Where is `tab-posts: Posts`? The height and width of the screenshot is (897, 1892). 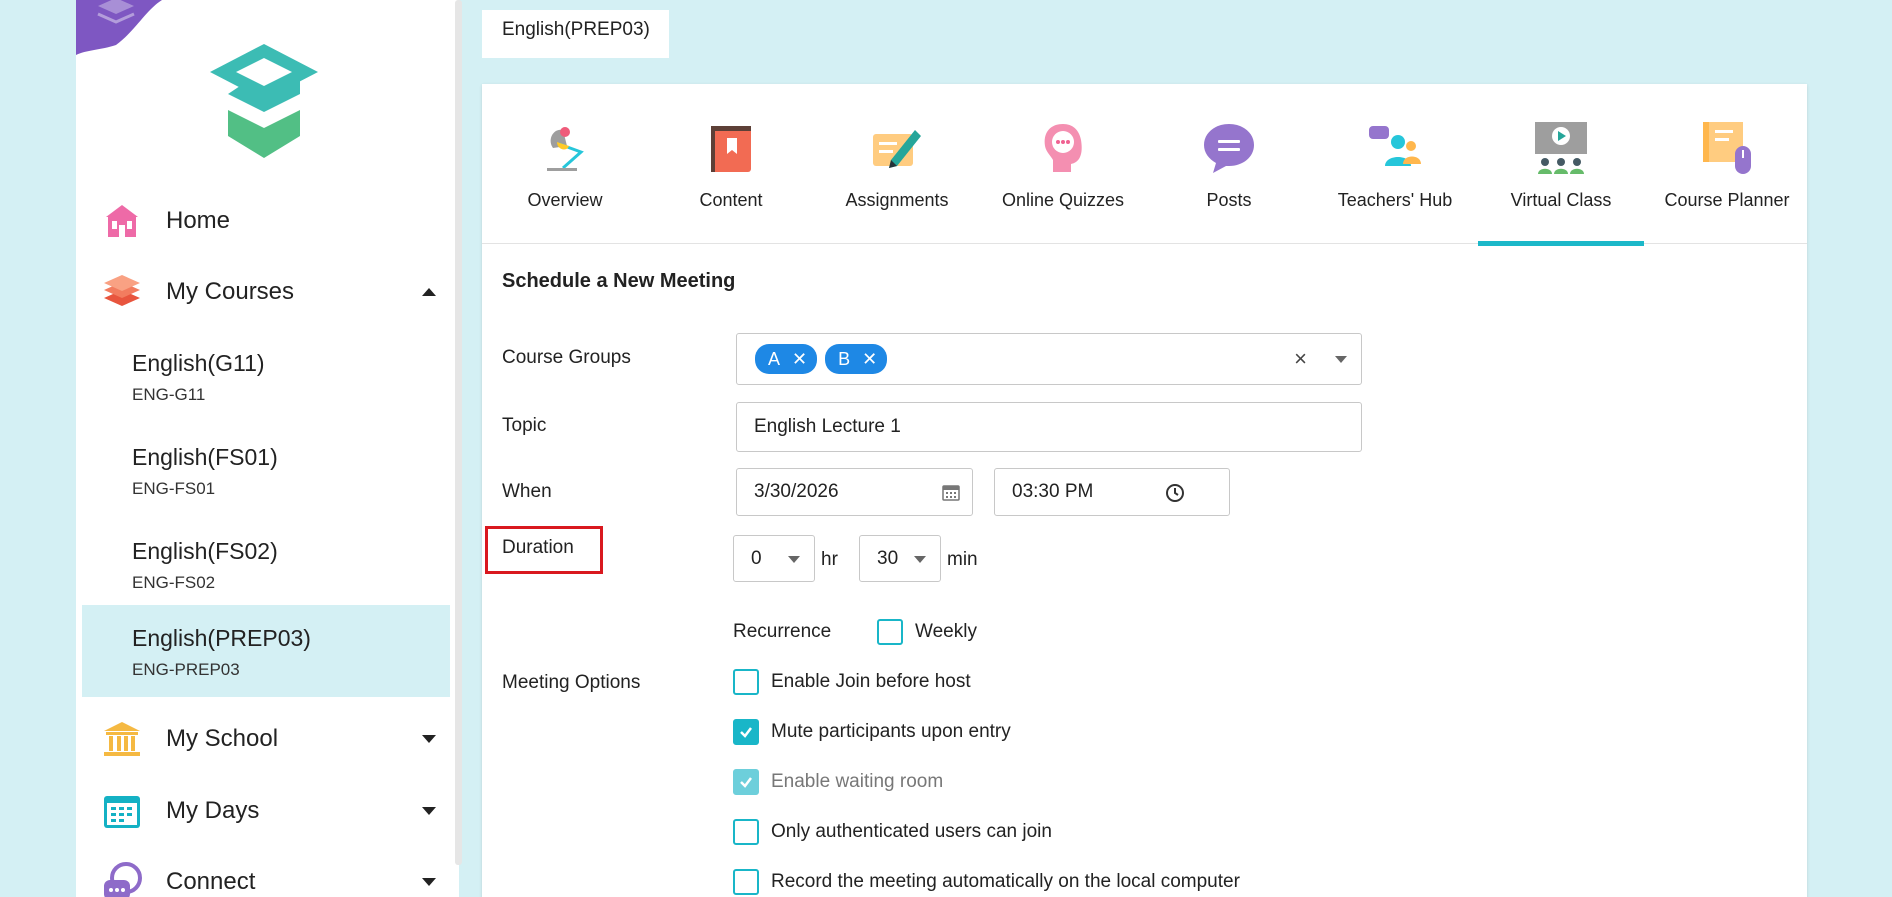 tab-posts: Posts is located at coordinates (1229, 164).